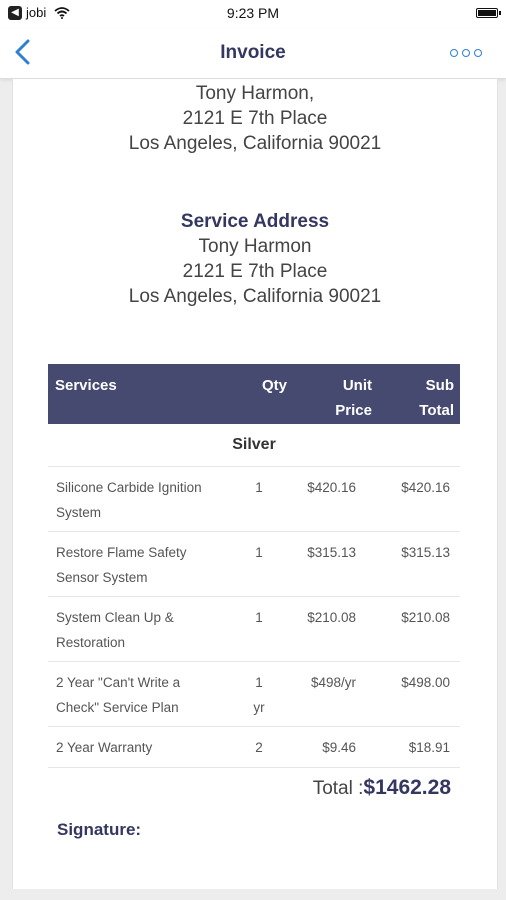 The image size is (506, 900). I want to click on page-title: Invoice, so click(253, 52).